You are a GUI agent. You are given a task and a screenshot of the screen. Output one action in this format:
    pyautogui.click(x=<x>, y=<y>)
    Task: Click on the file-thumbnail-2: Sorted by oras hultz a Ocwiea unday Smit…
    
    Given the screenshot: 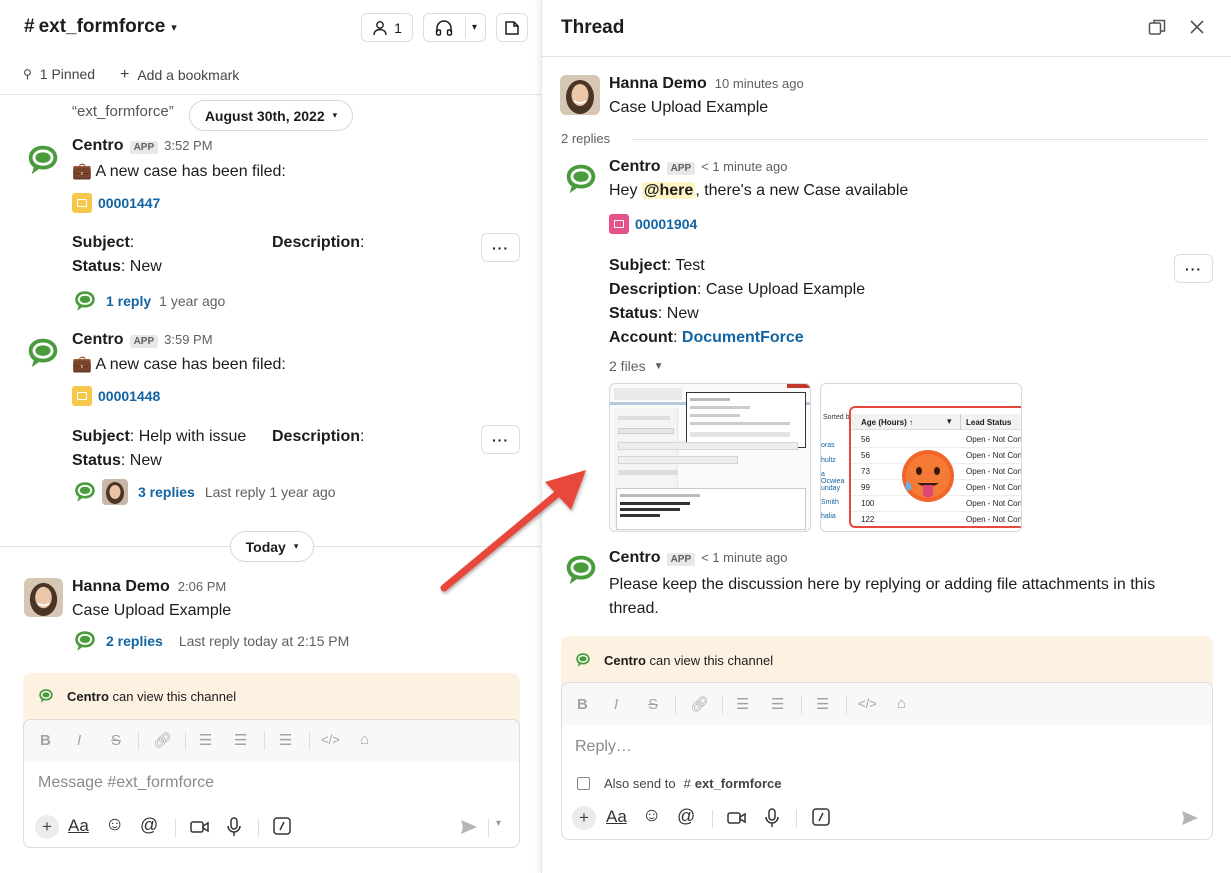 What is the action you would take?
    pyautogui.click(x=921, y=457)
    